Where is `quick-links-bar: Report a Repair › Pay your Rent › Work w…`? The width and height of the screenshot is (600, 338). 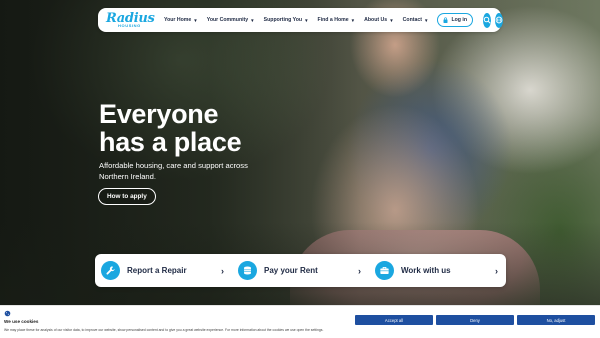 quick-links-bar: Report a Repair › Pay your Rent › Work w… is located at coordinates (300, 270).